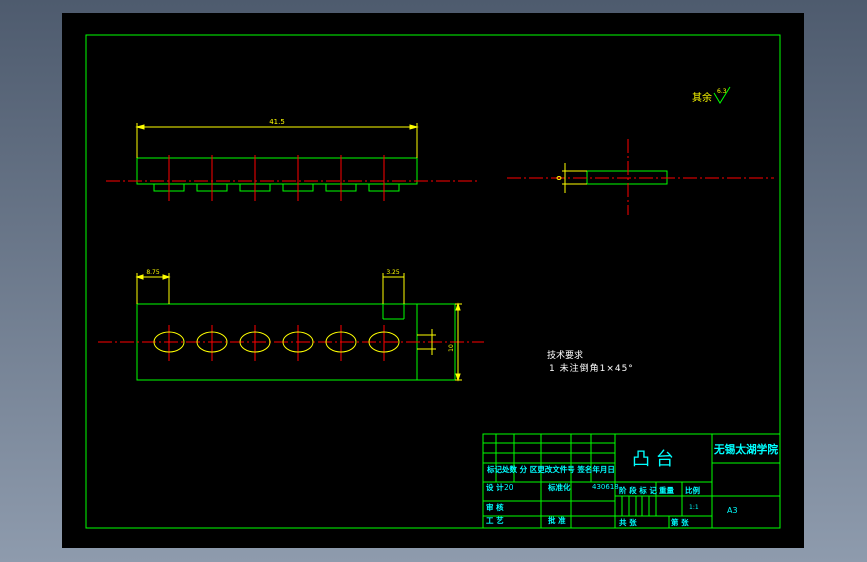 Image resolution: width=867 pixels, height=562 pixels. I want to click on dim-left-offset-label: 8.75, so click(153, 272).